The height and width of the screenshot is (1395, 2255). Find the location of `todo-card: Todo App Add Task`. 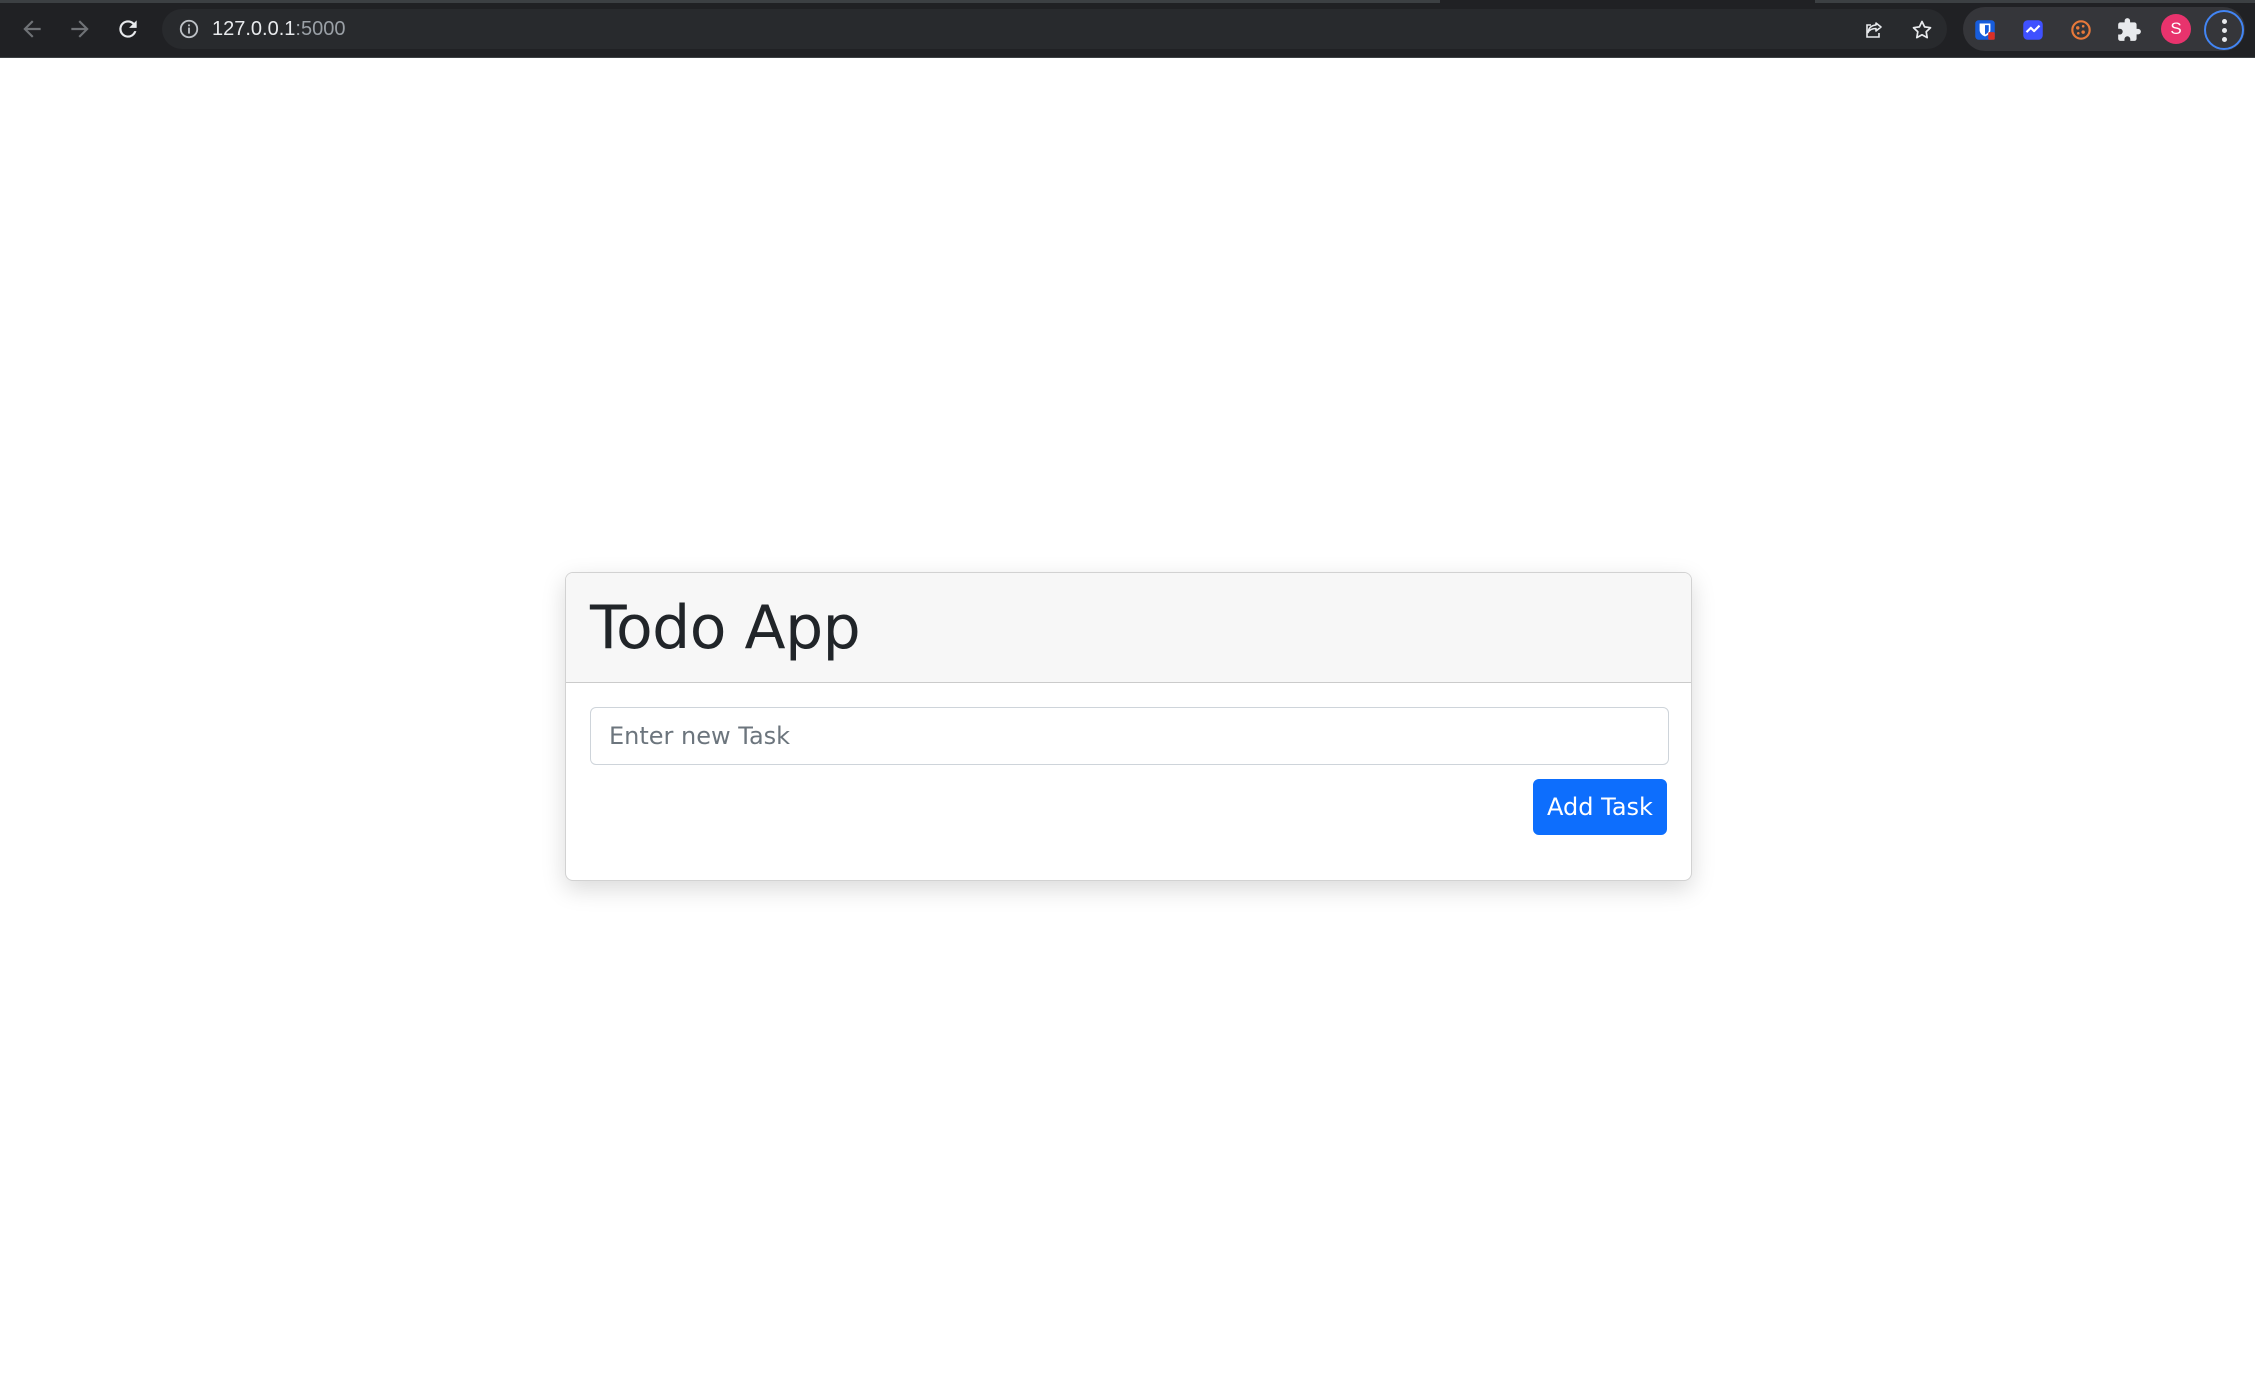

todo-card: Todo App Add Task is located at coordinates (1128, 726).